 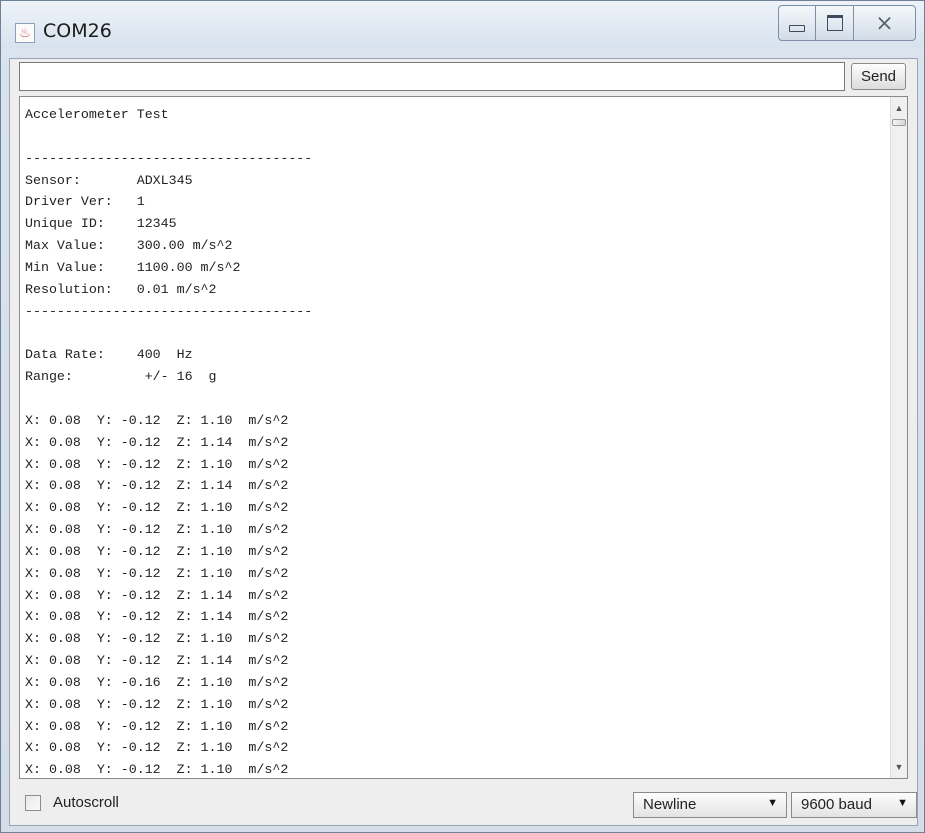 I want to click on line-ending-value: Newline, so click(x=670, y=804).